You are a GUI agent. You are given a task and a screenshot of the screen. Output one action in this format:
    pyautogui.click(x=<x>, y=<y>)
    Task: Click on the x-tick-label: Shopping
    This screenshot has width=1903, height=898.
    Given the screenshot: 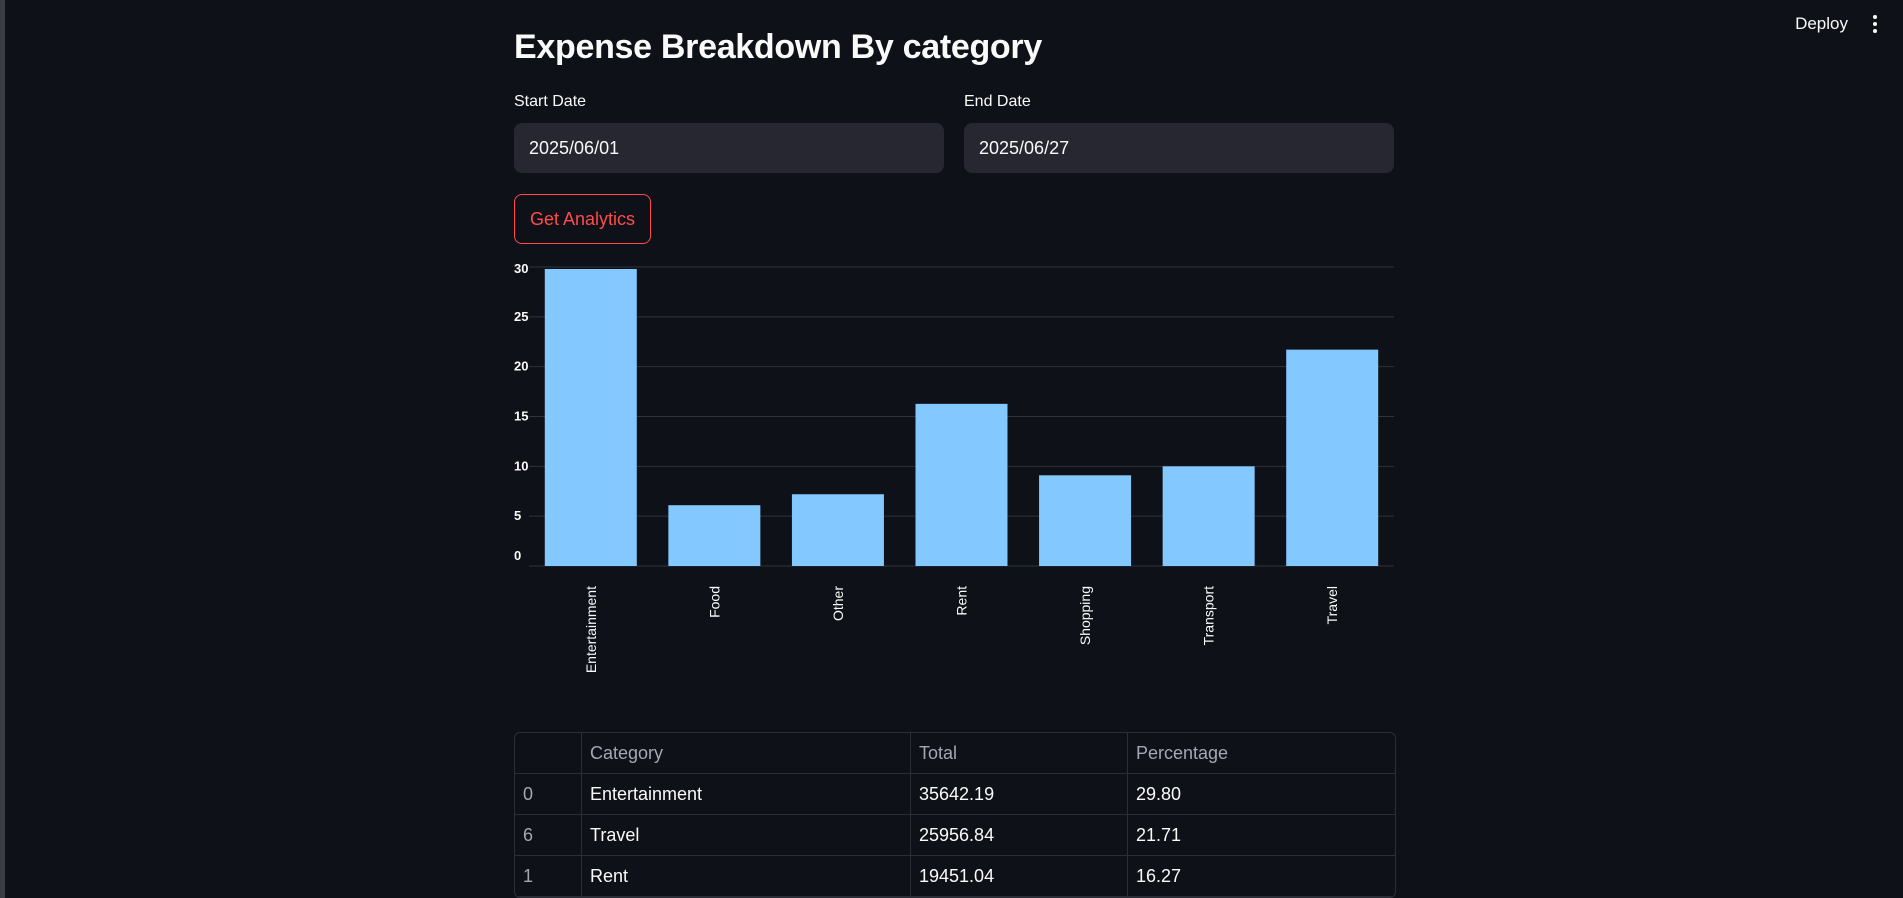 What is the action you would take?
    pyautogui.click(x=1085, y=615)
    